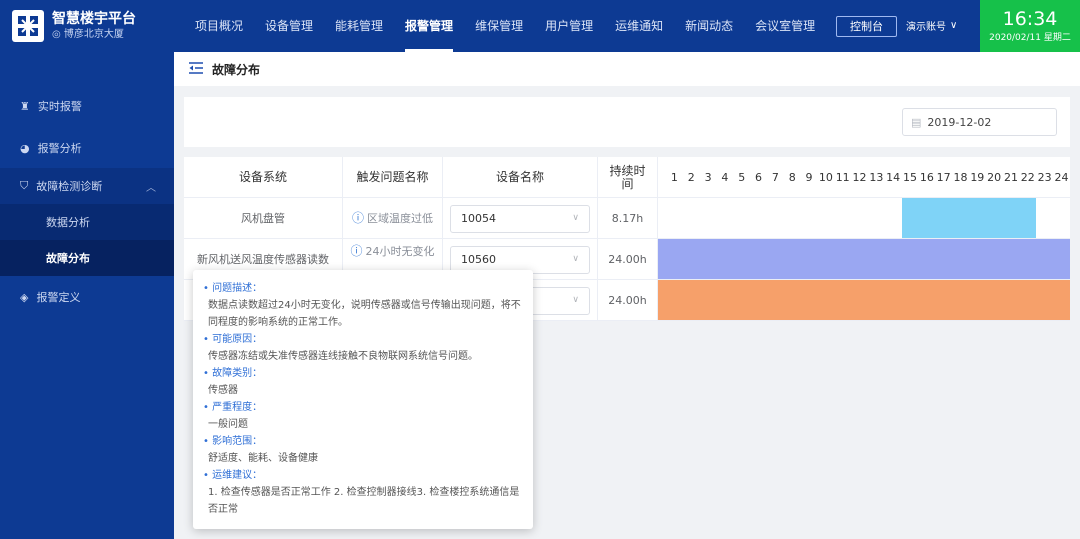 This screenshot has height=539, width=1080. Describe the element at coordinates (960, 177) in the screenshot. I see `hour-tick-label: 18` at that location.